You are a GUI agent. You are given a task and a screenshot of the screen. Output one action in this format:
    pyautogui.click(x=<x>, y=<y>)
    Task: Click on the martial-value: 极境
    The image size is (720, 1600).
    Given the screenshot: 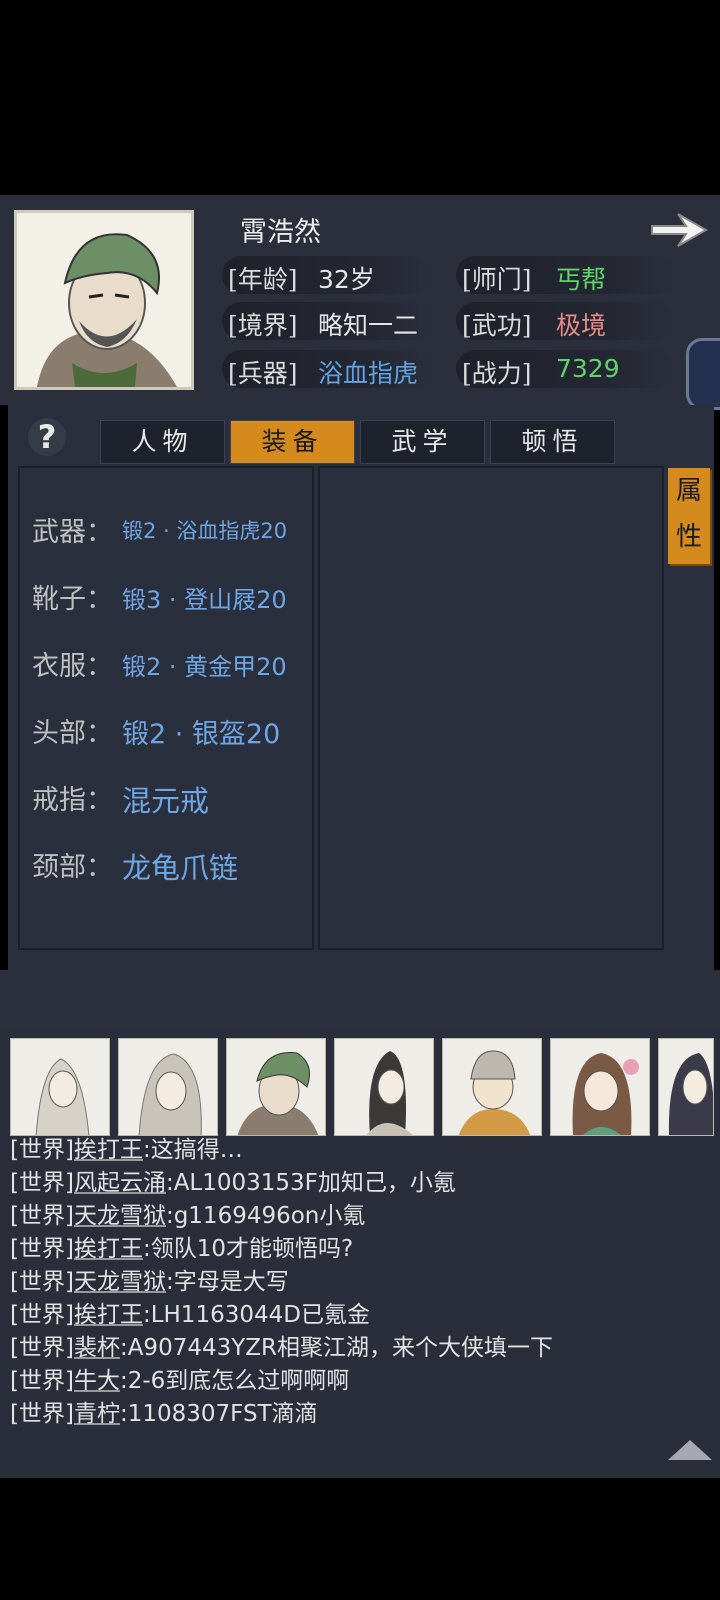 What is the action you would take?
    pyautogui.click(x=581, y=325)
    